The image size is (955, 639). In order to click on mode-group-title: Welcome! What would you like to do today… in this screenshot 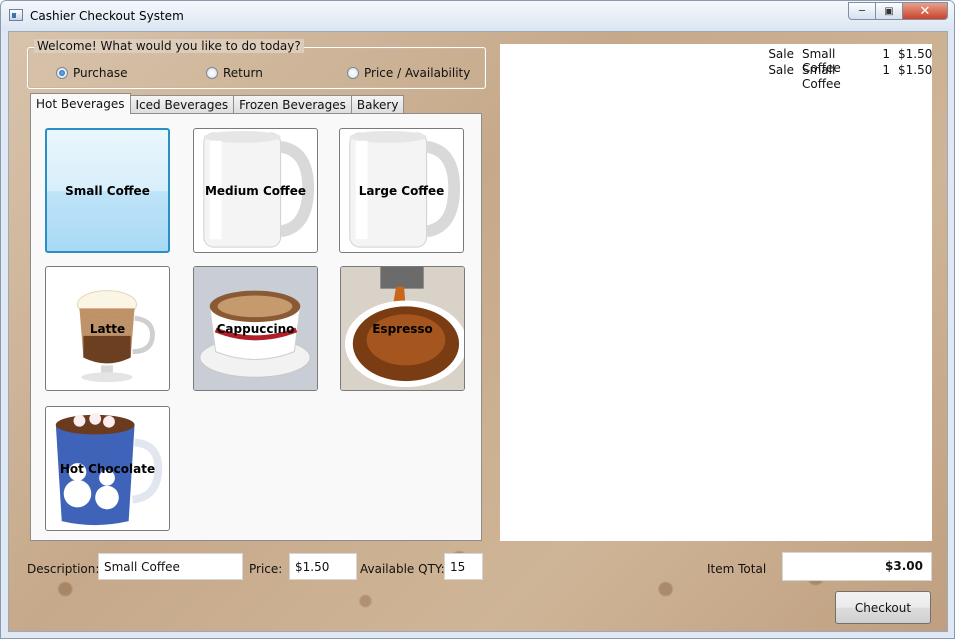, I will do `click(169, 46)`.